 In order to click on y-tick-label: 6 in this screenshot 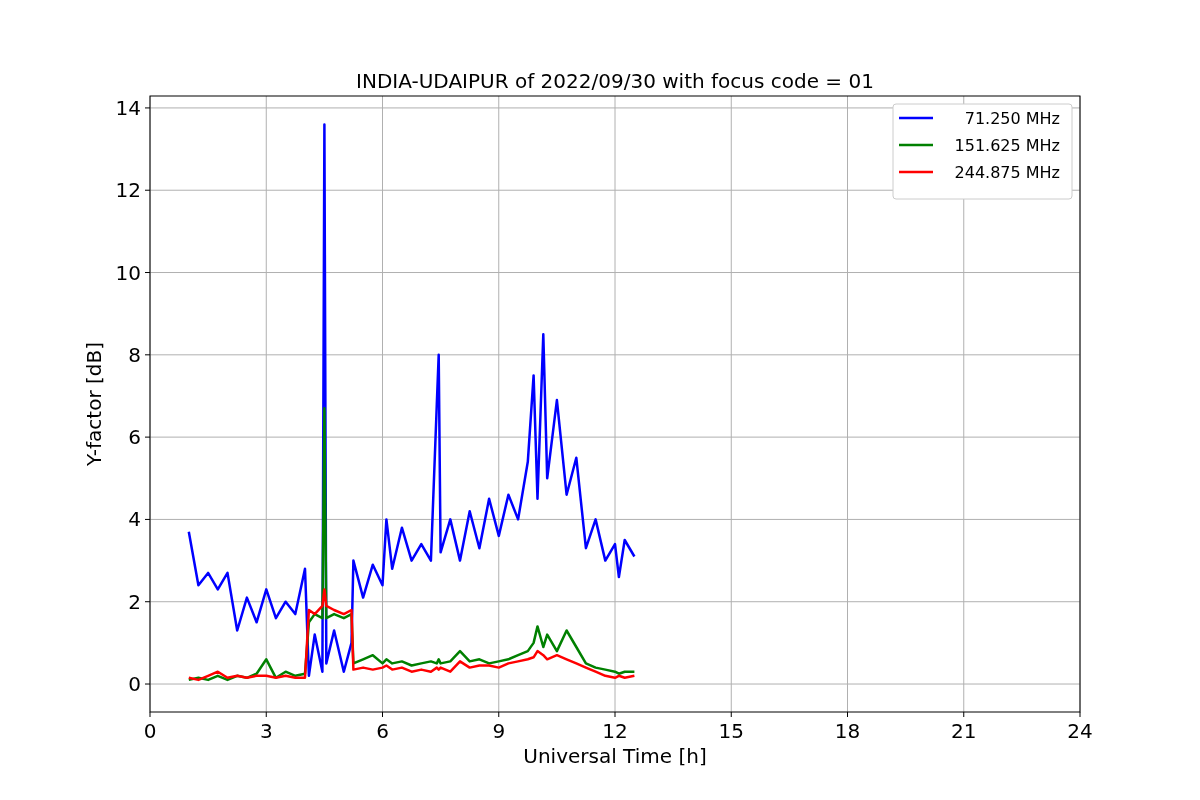, I will do `click(134, 437)`.